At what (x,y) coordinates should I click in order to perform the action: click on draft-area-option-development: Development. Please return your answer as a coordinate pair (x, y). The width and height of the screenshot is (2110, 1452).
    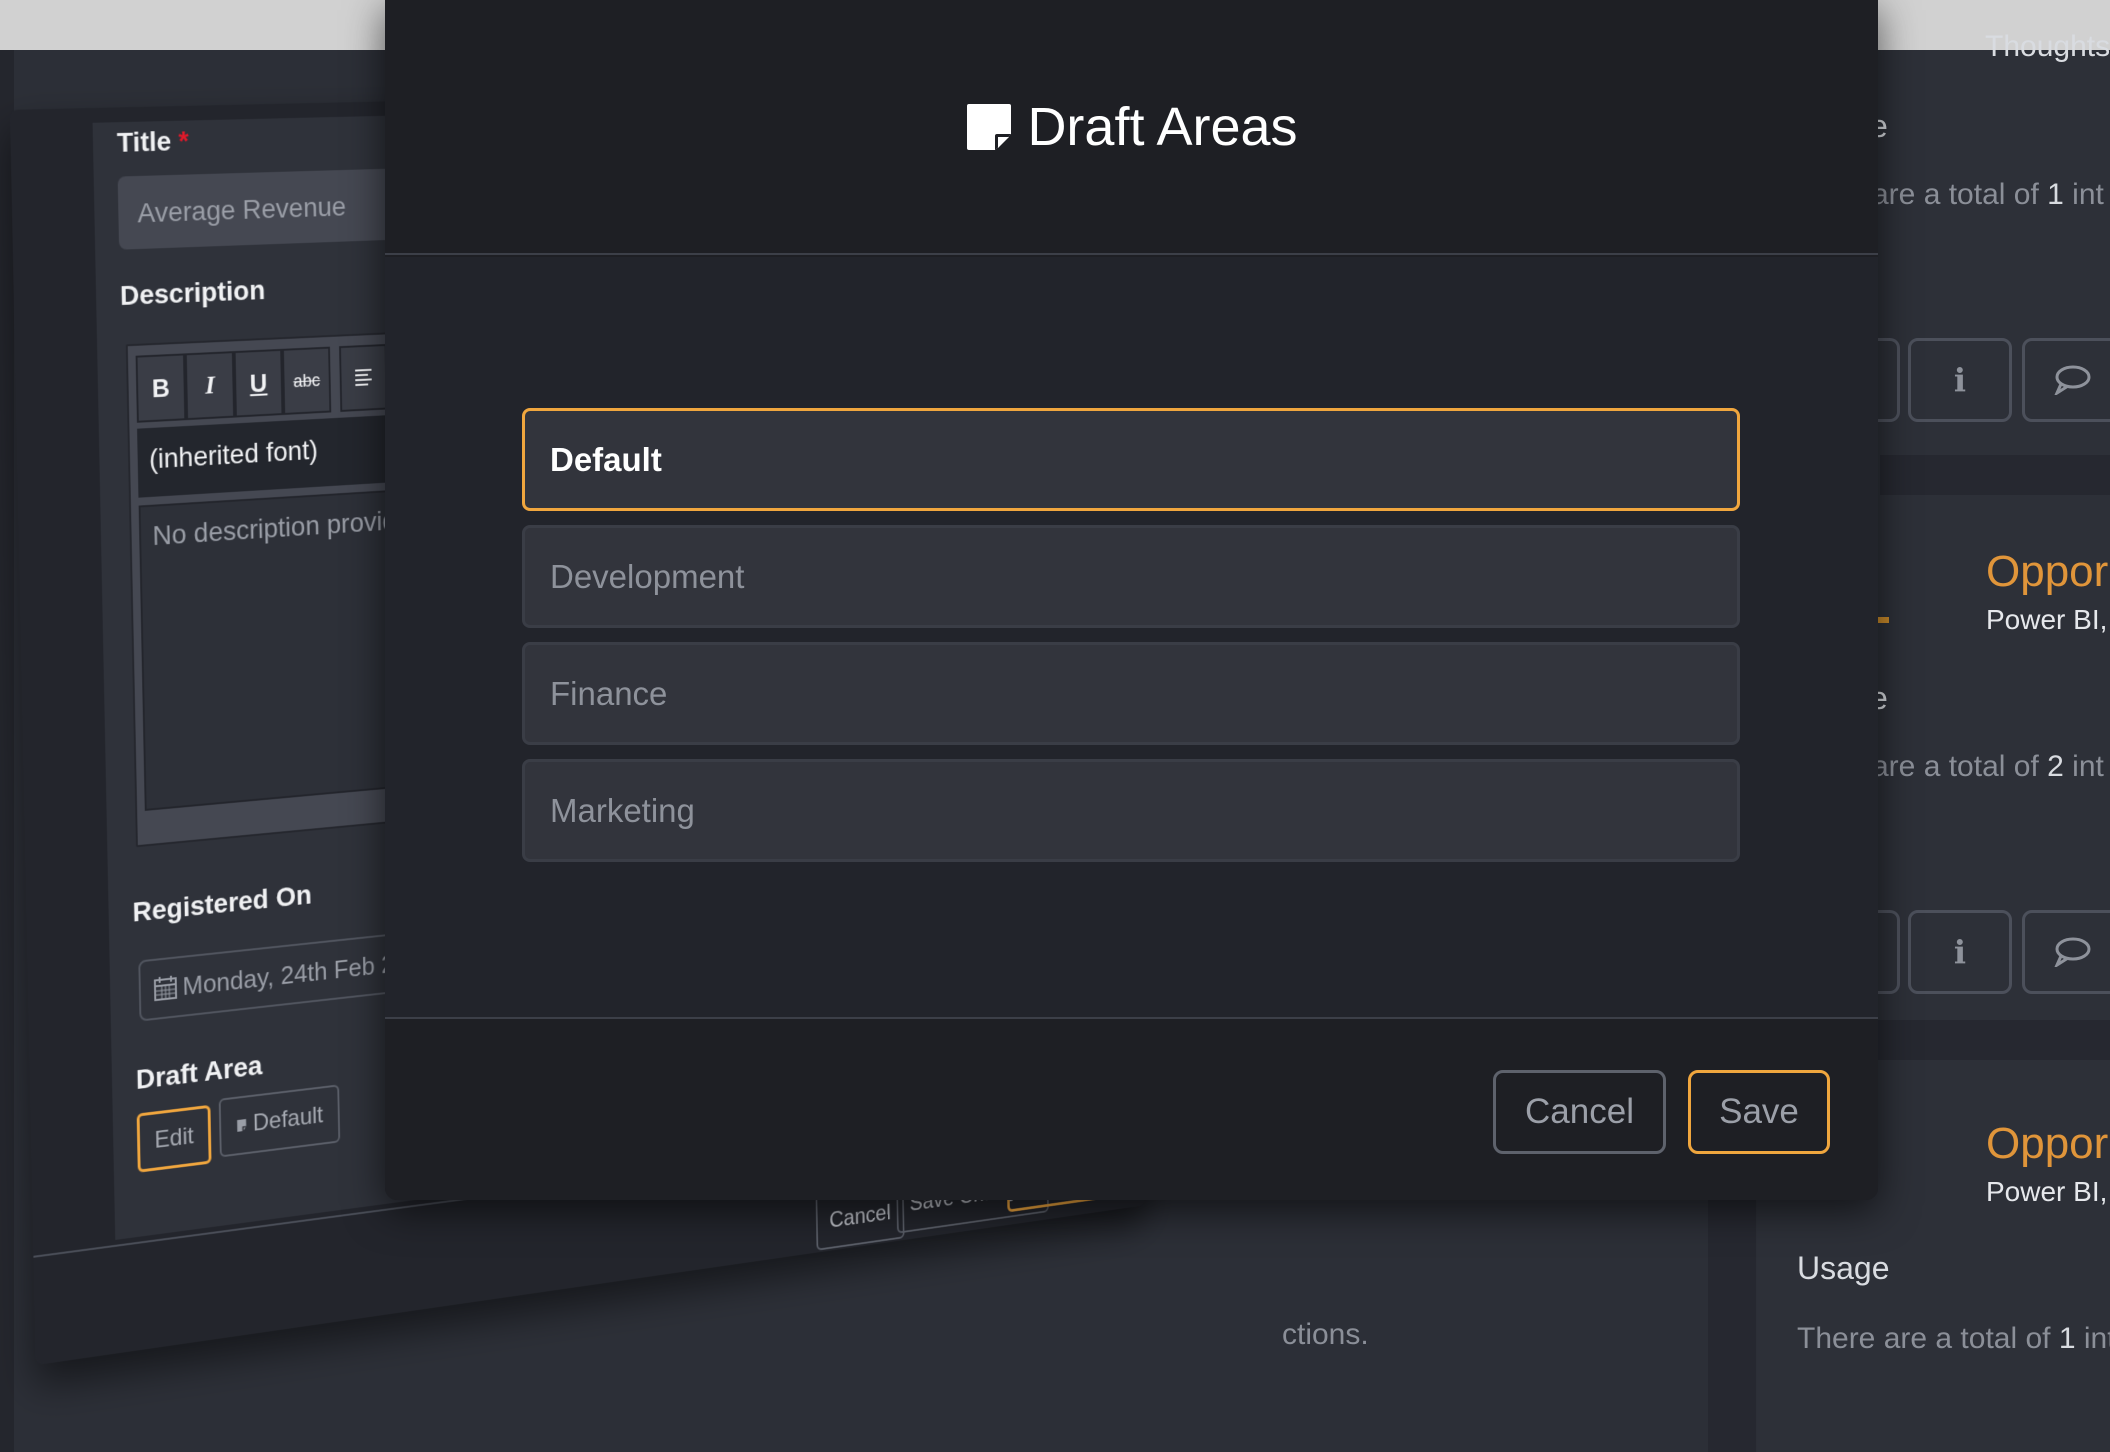
    Looking at the image, I should click on (1131, 576).